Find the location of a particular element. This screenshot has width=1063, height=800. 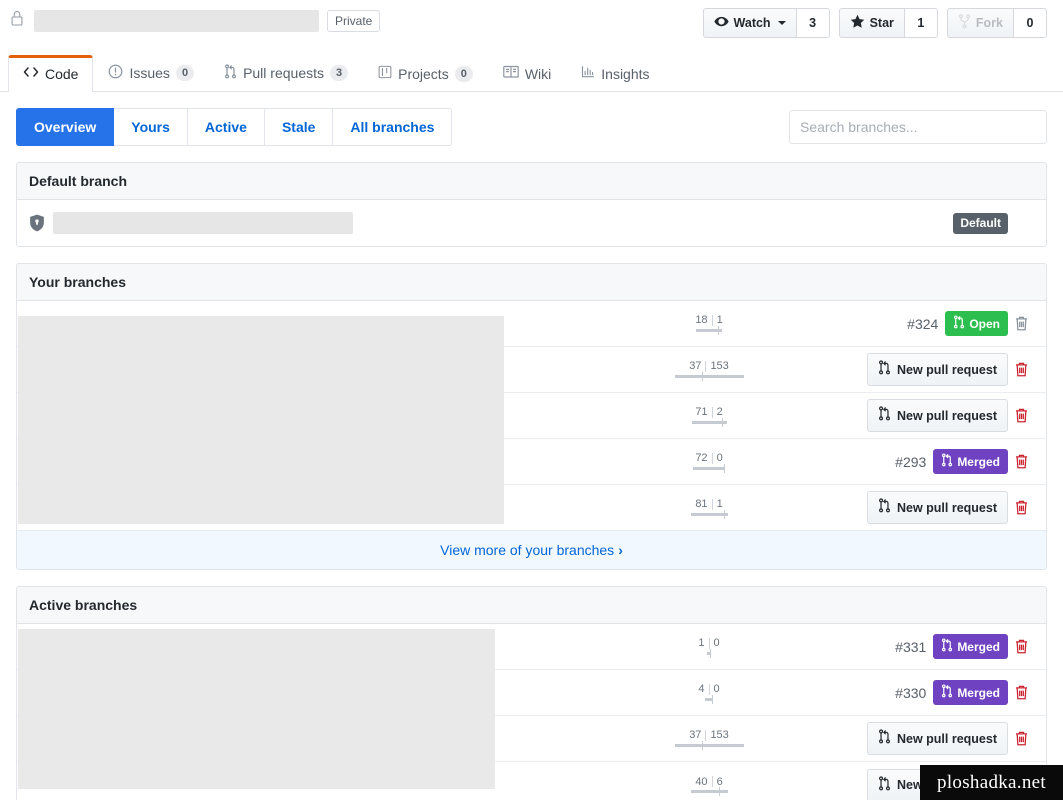

tab-wiki: Wiki is located at coordinates (527, 73).